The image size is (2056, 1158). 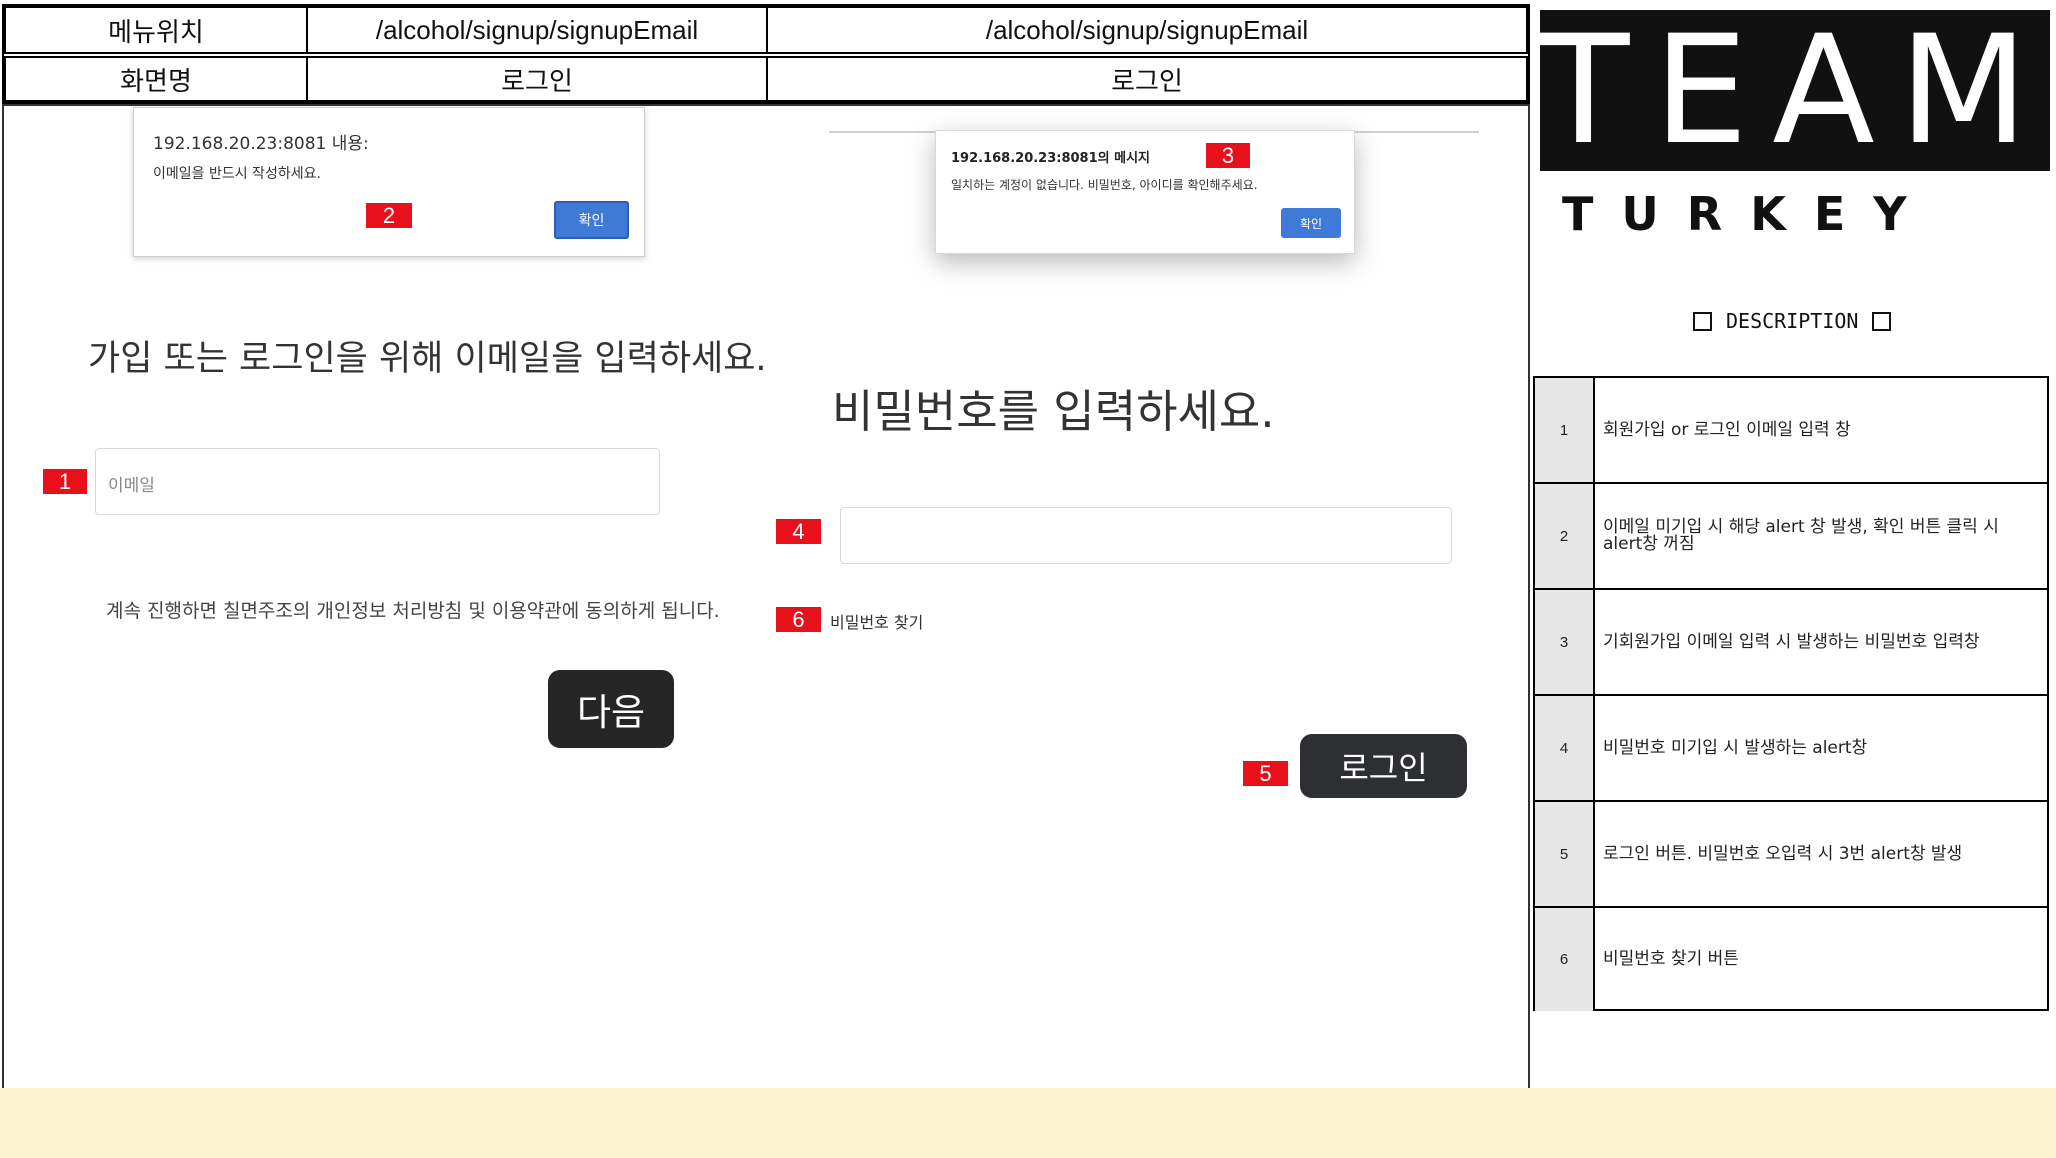 I want to click on screen-label-cell: 화면명, so click(x=156, y=79).